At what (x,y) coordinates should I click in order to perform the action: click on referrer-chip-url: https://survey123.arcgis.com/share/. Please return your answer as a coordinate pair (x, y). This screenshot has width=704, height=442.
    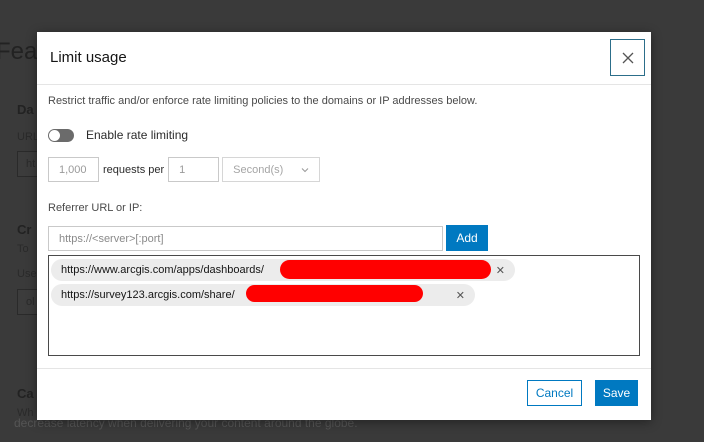
    Looking at the image, I should click on (148, 295).